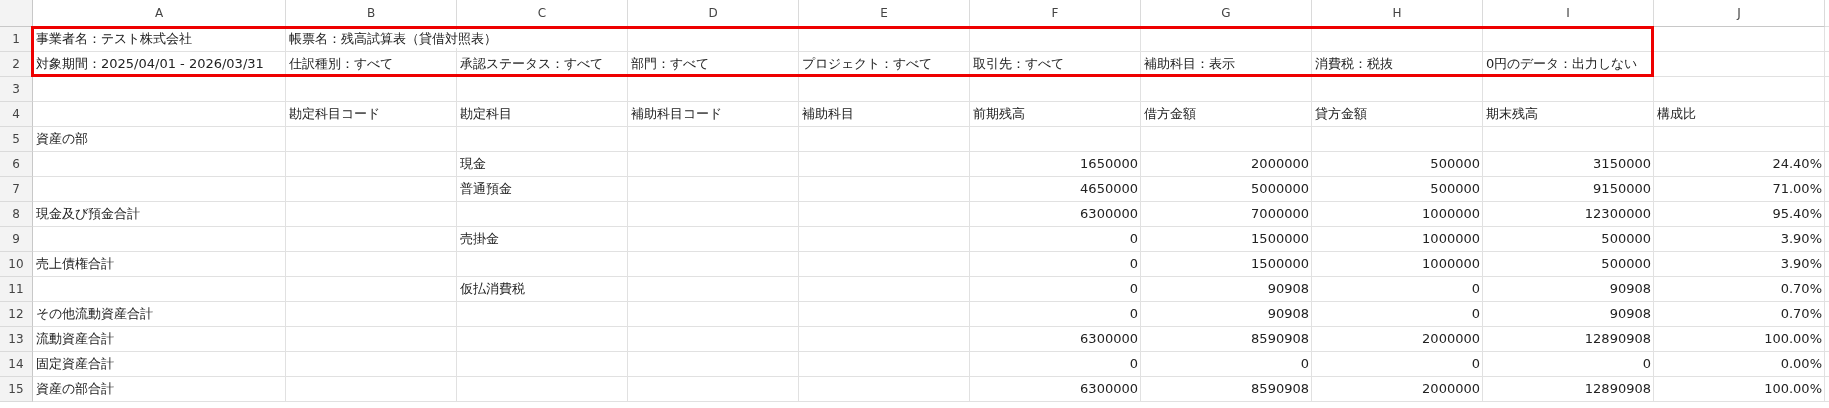 This screenshot has width=1829, height=408. I want to click on table-cell: 固定資産合計, so click(75, 364).